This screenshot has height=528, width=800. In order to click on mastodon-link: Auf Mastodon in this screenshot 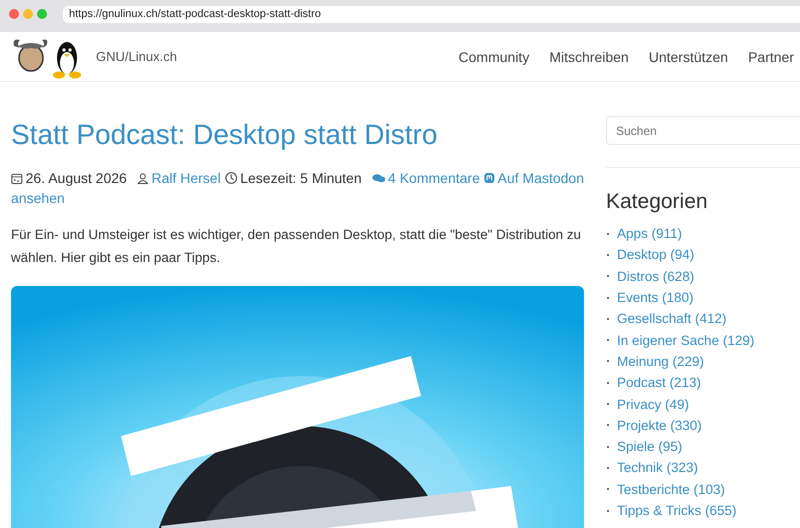, I will do `click(541, 178)`.